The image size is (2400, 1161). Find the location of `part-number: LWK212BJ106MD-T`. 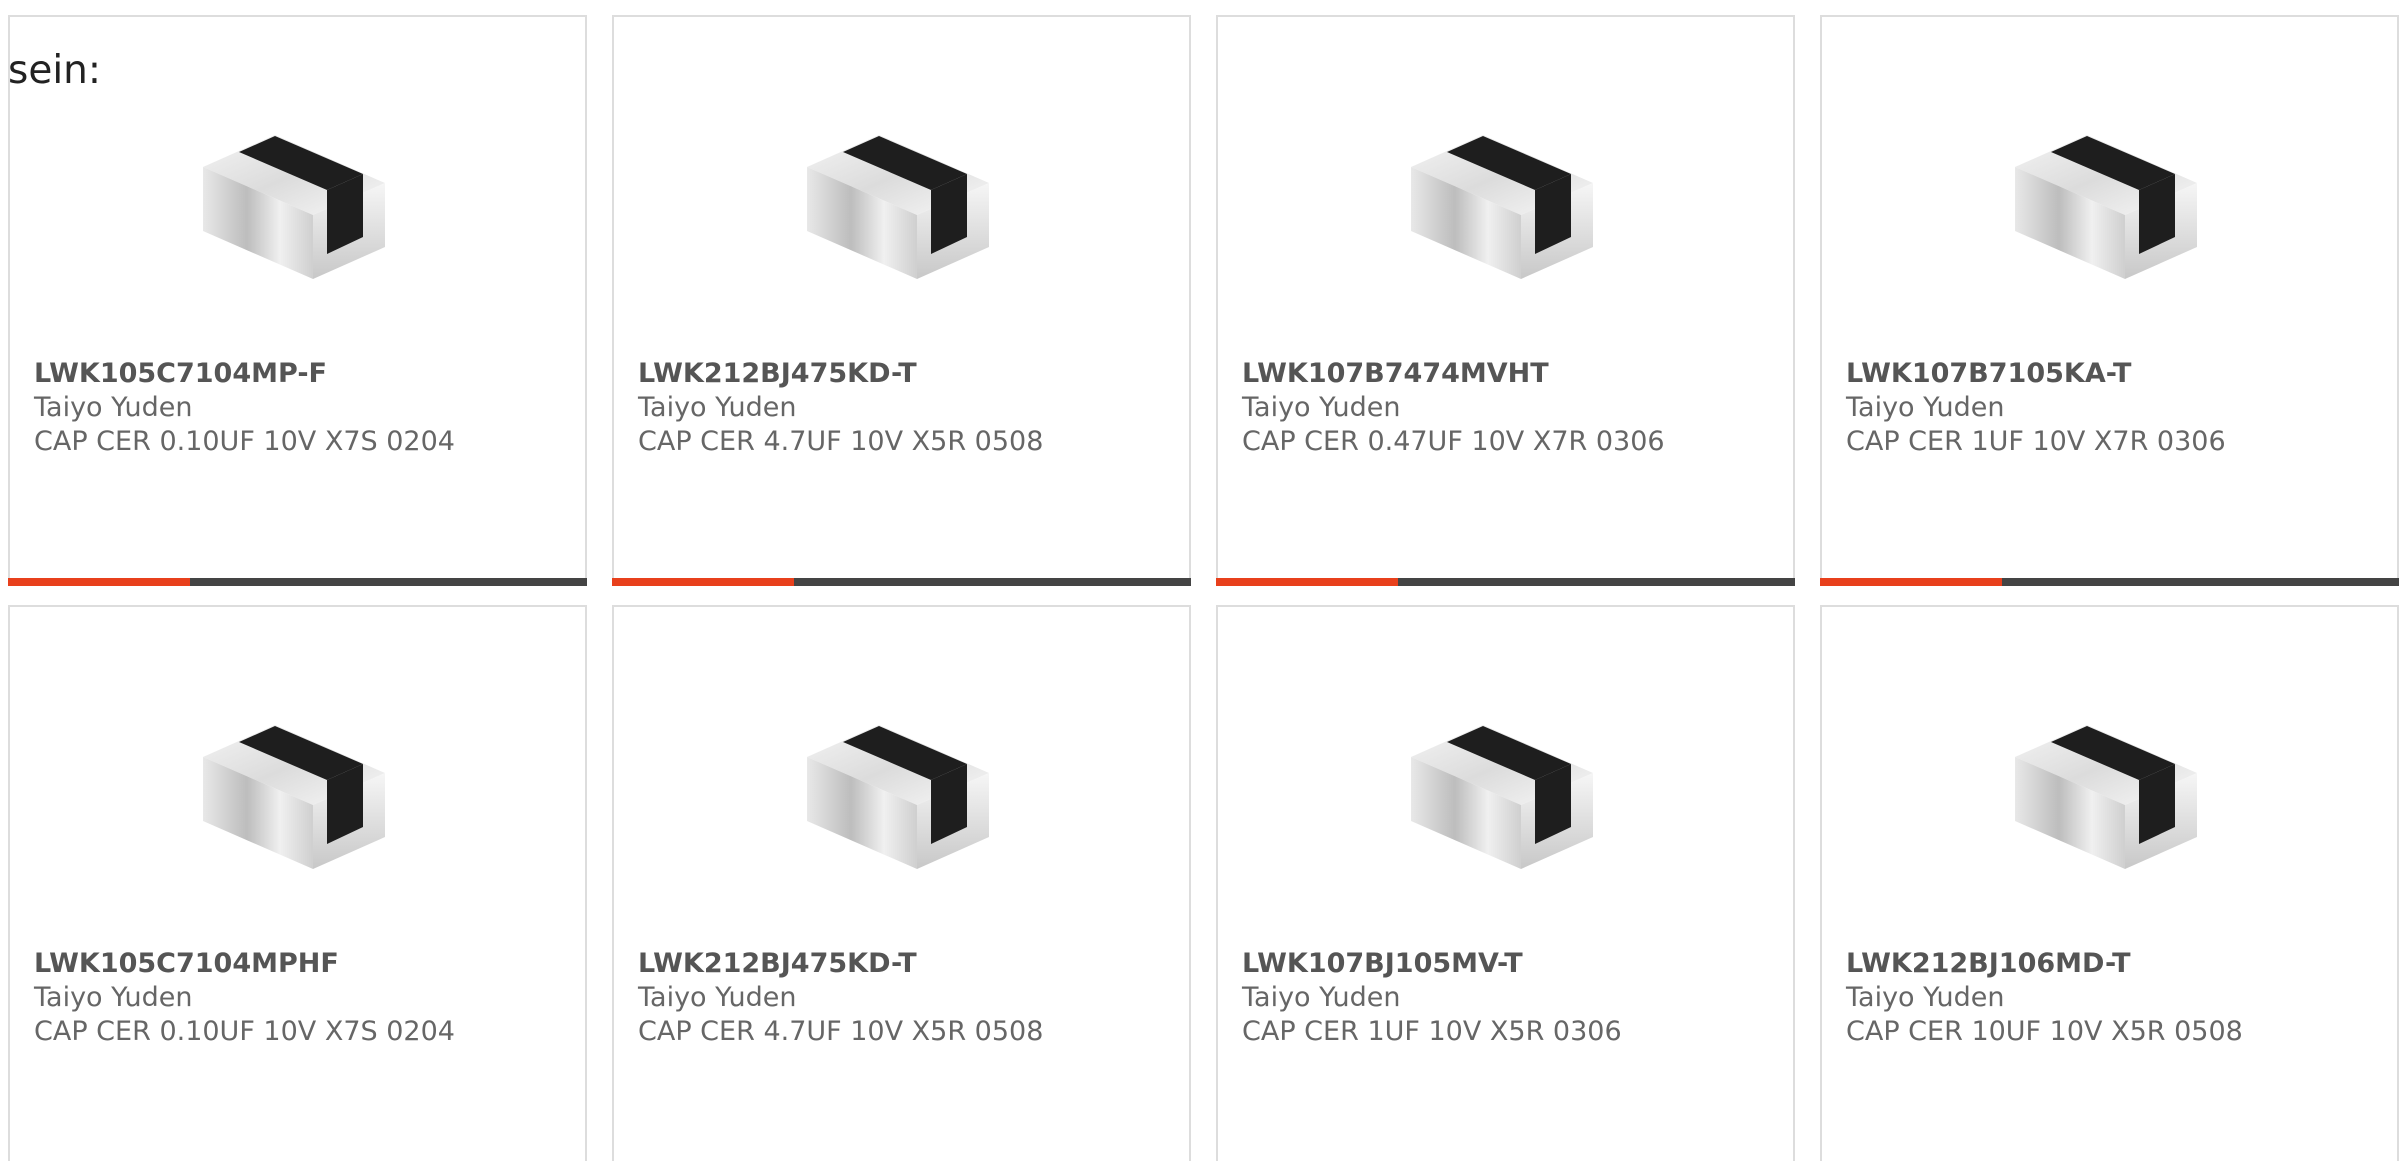

part-number: LWK212BJ106MD-T is located at coordinates (1988, 963).